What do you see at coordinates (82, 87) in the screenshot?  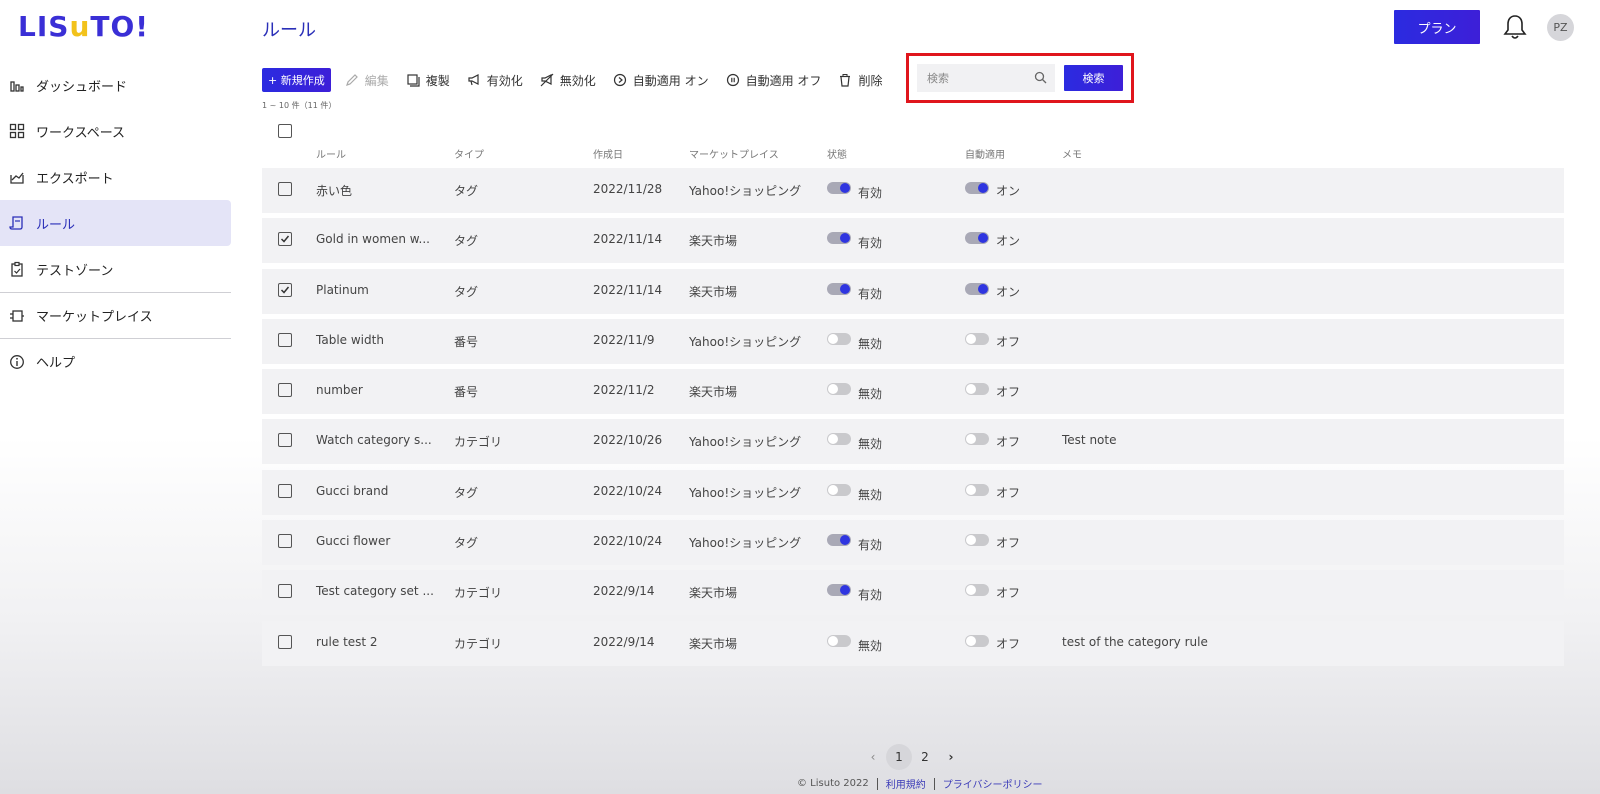 I see `sidebar-item-label: ダッシュボード` at bounding box center [82, 87].